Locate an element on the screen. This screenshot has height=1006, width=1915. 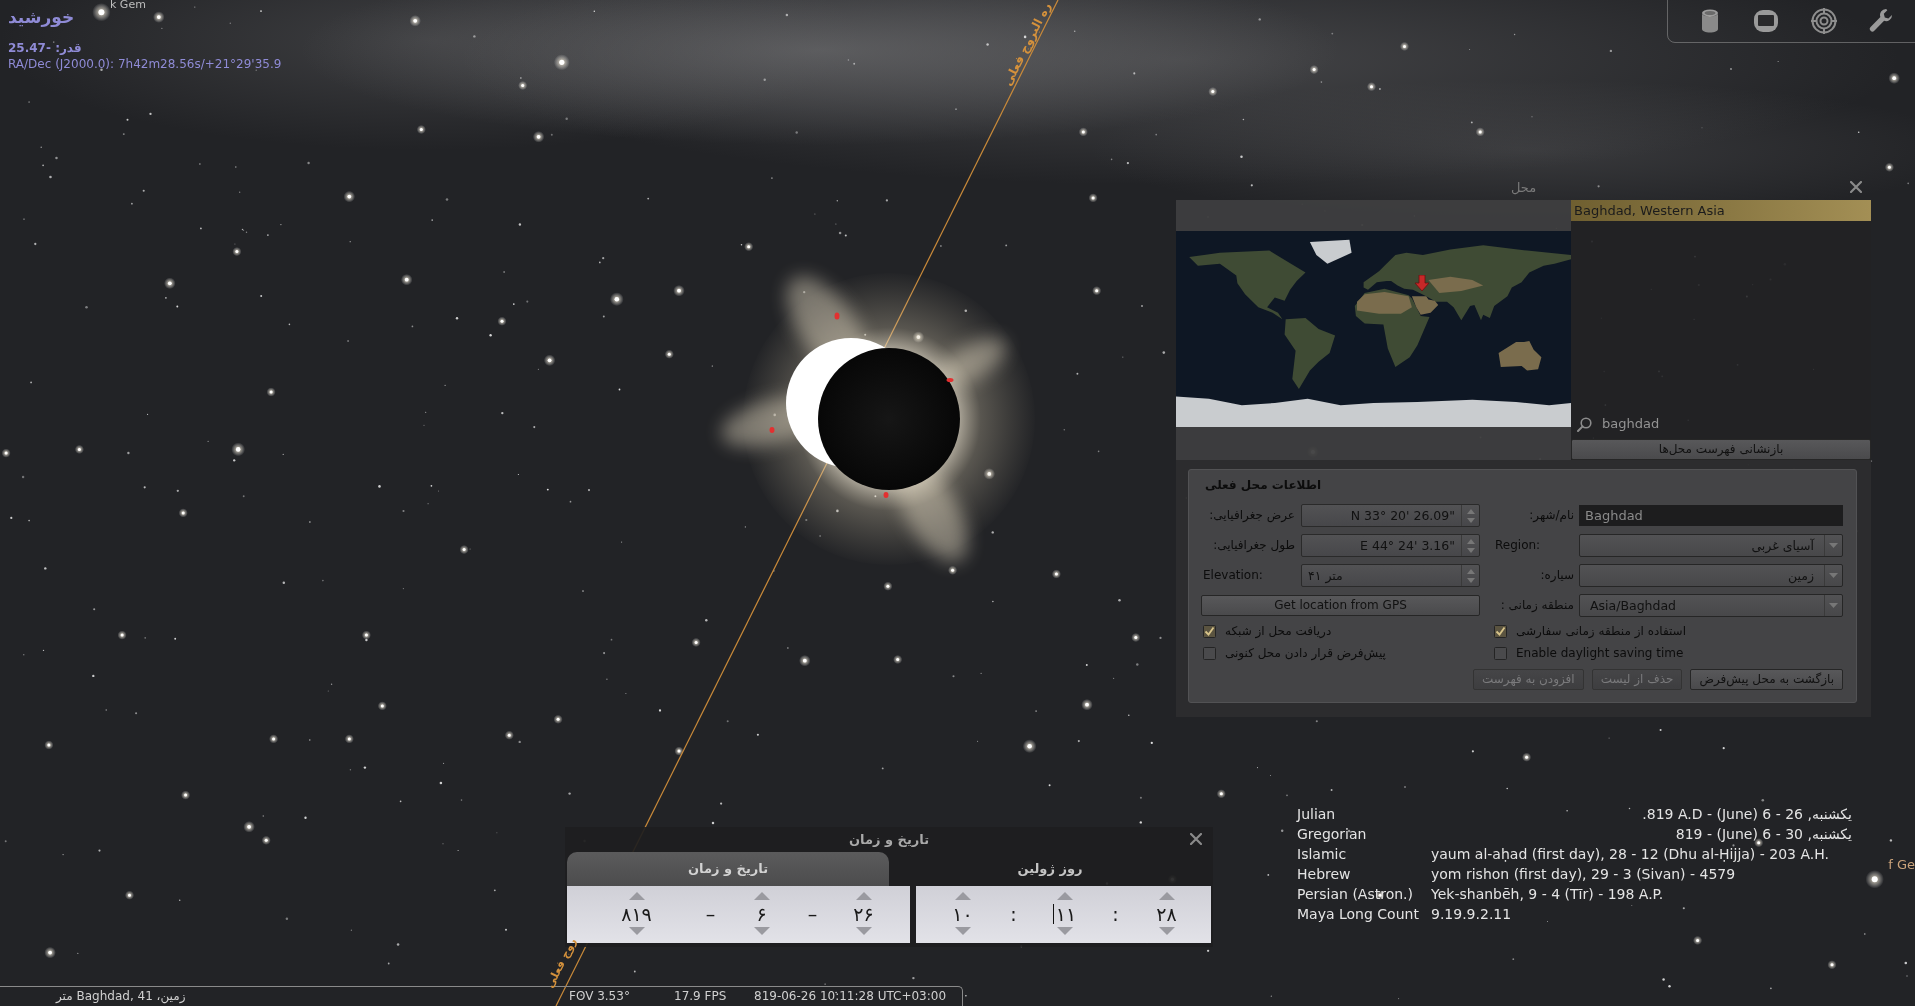
second-spinner: ۲۸ is located at coordinates (1166, 914).